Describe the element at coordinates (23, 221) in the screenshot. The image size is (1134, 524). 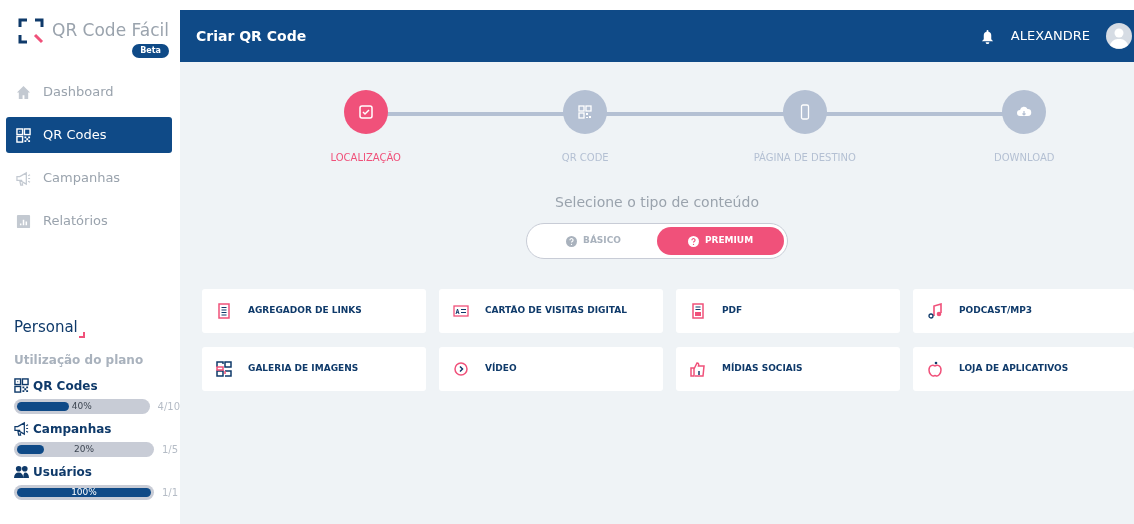
I see `bar-chart-icon` at that location.